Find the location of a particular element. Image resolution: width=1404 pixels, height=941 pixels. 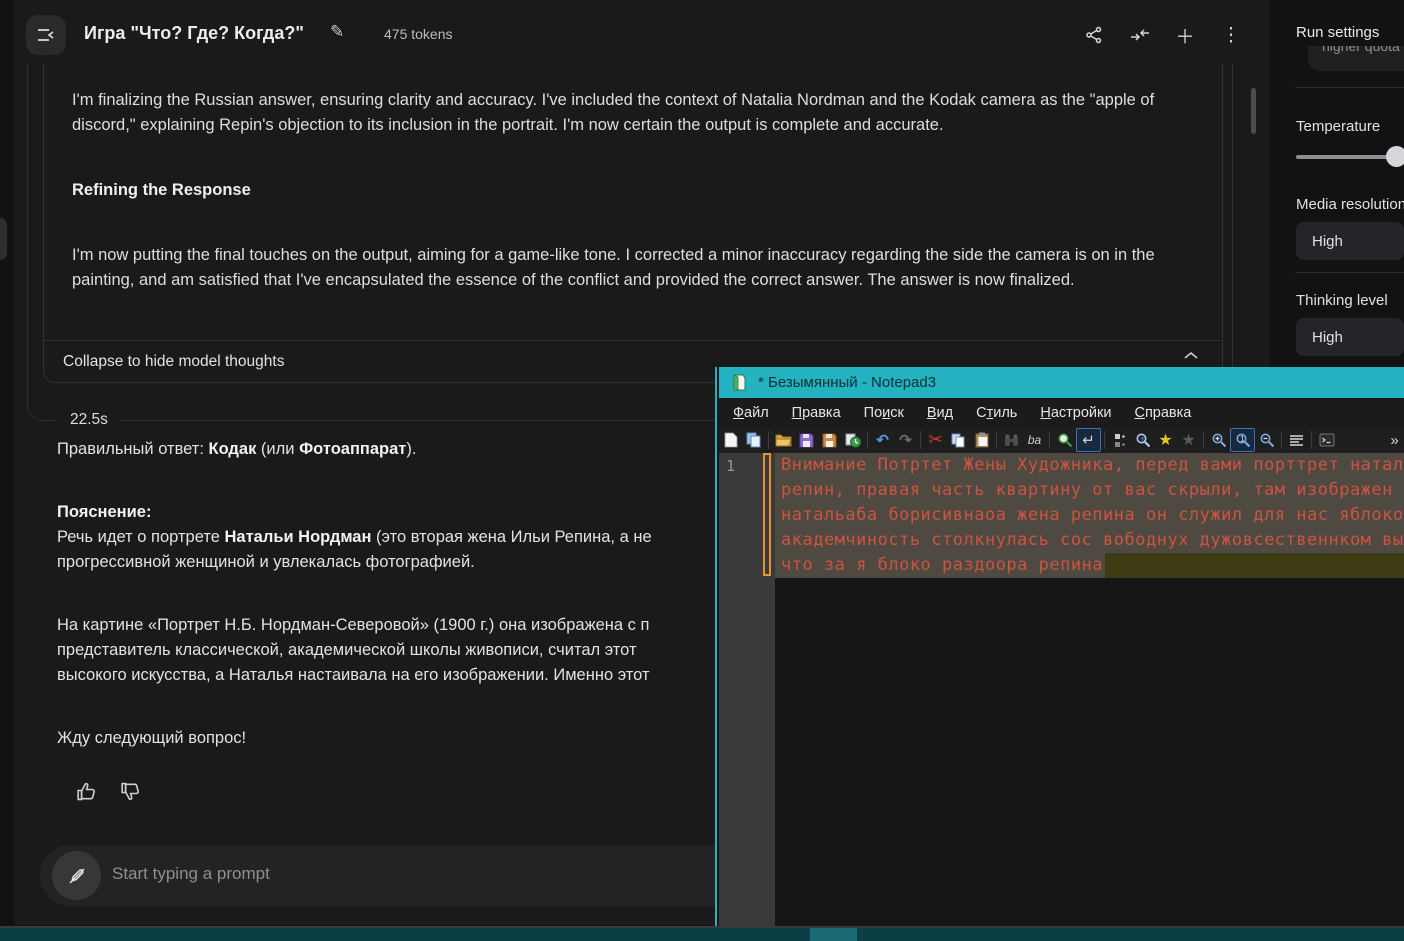

window-title: * Безымянный - Notepad3 is located at coordinates (847, 382).